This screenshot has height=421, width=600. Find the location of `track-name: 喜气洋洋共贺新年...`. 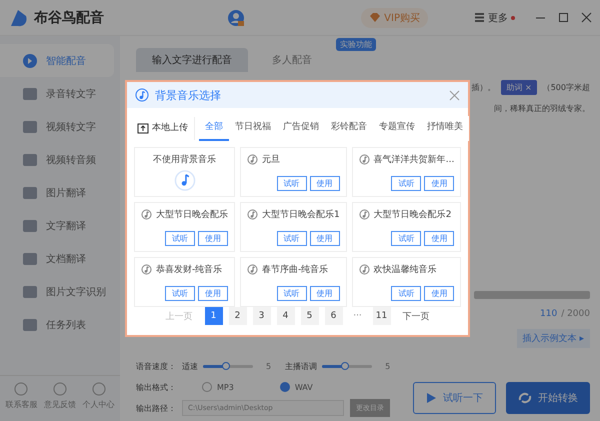

track-name: 喜气洋洋共贺新年... is located at coordinates (414, 160).